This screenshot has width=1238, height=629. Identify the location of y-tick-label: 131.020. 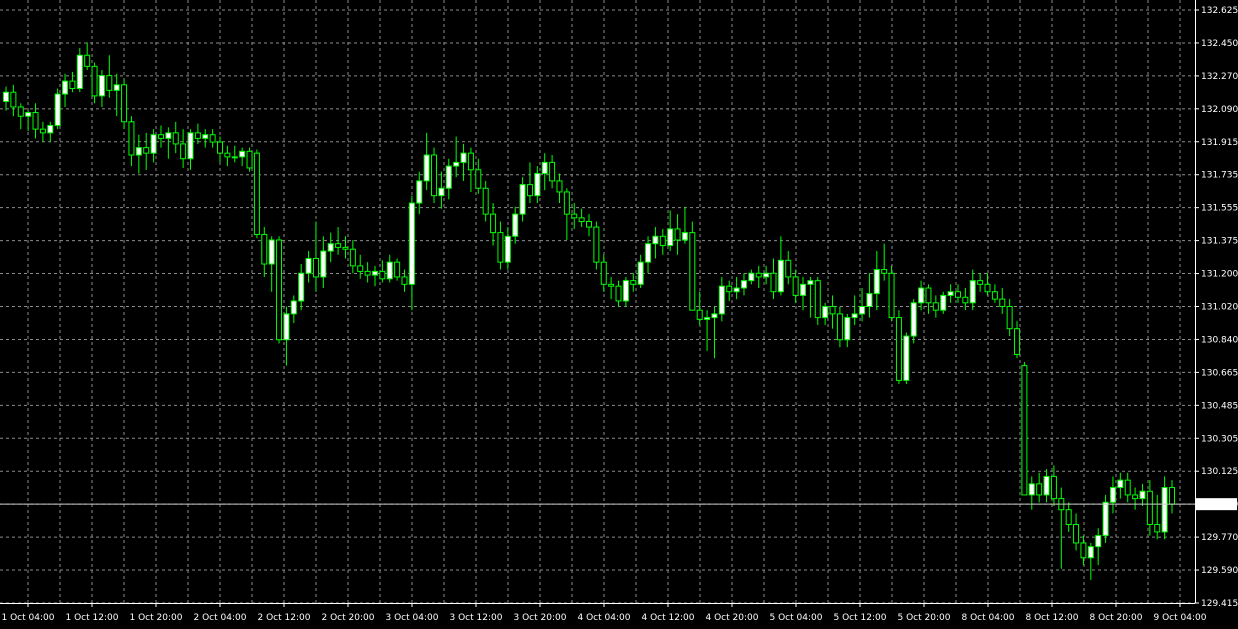
(1219, 308).